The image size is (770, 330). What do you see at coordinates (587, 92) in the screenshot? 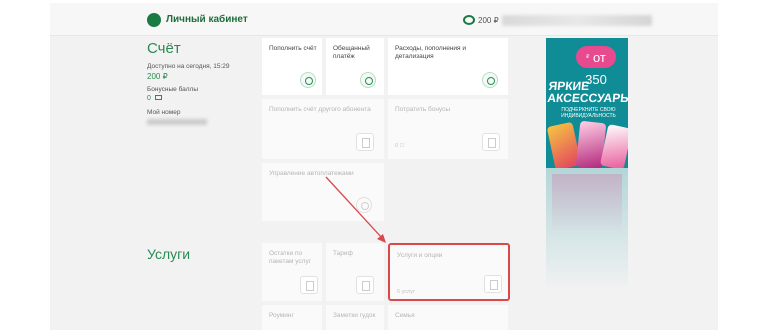
I see `ad-title: ЯРКИЕ АКСЕССУАРЫ` at bounding box center [587, 92].